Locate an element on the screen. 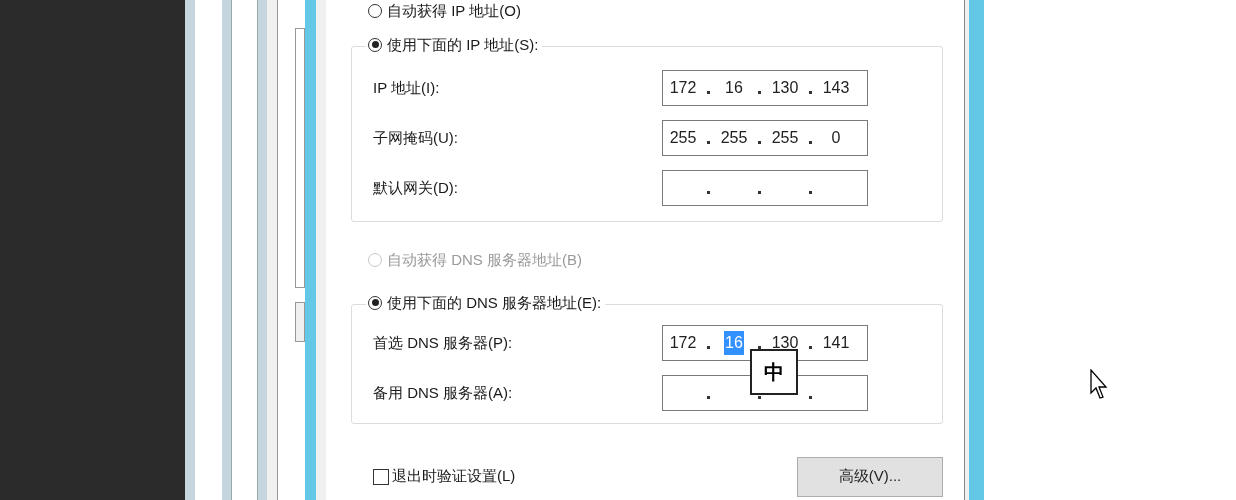  octet-text: 130 is located at coordinates (785, 88).